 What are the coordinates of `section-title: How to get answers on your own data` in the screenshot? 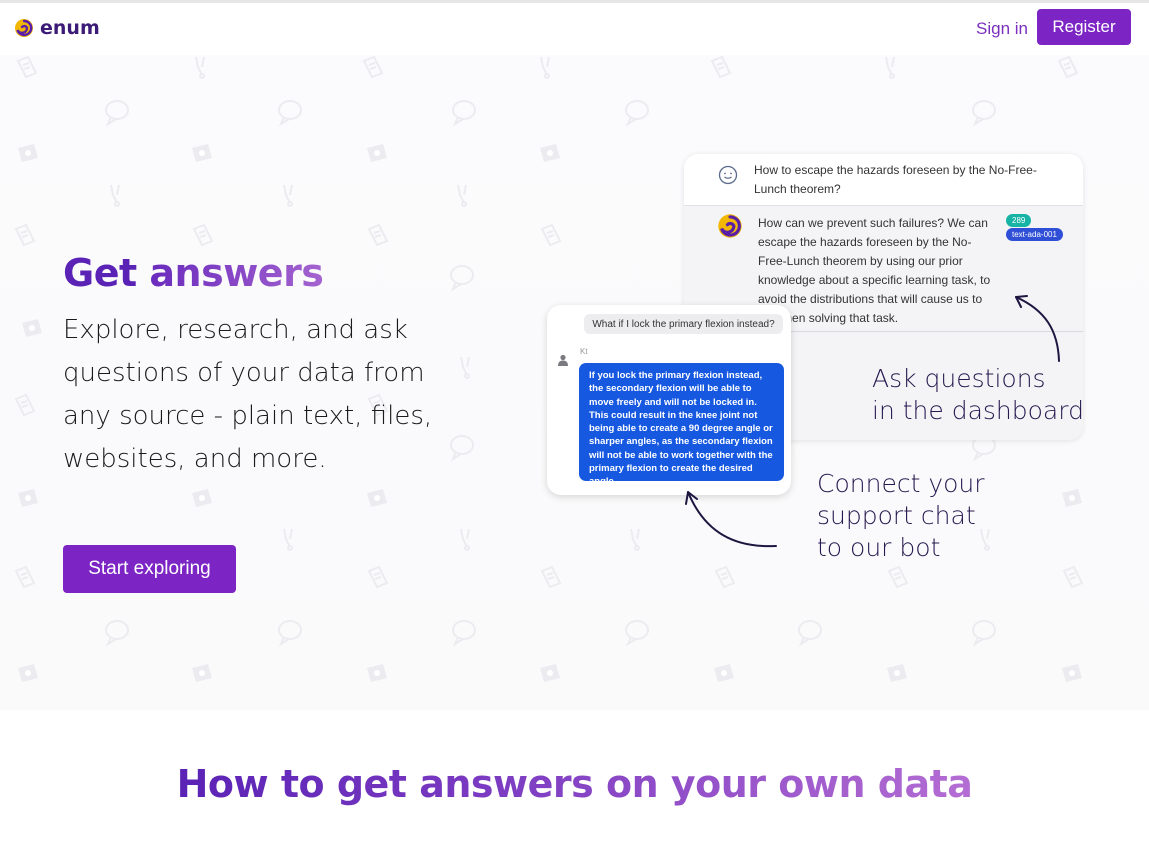 It's located at (574, 784).